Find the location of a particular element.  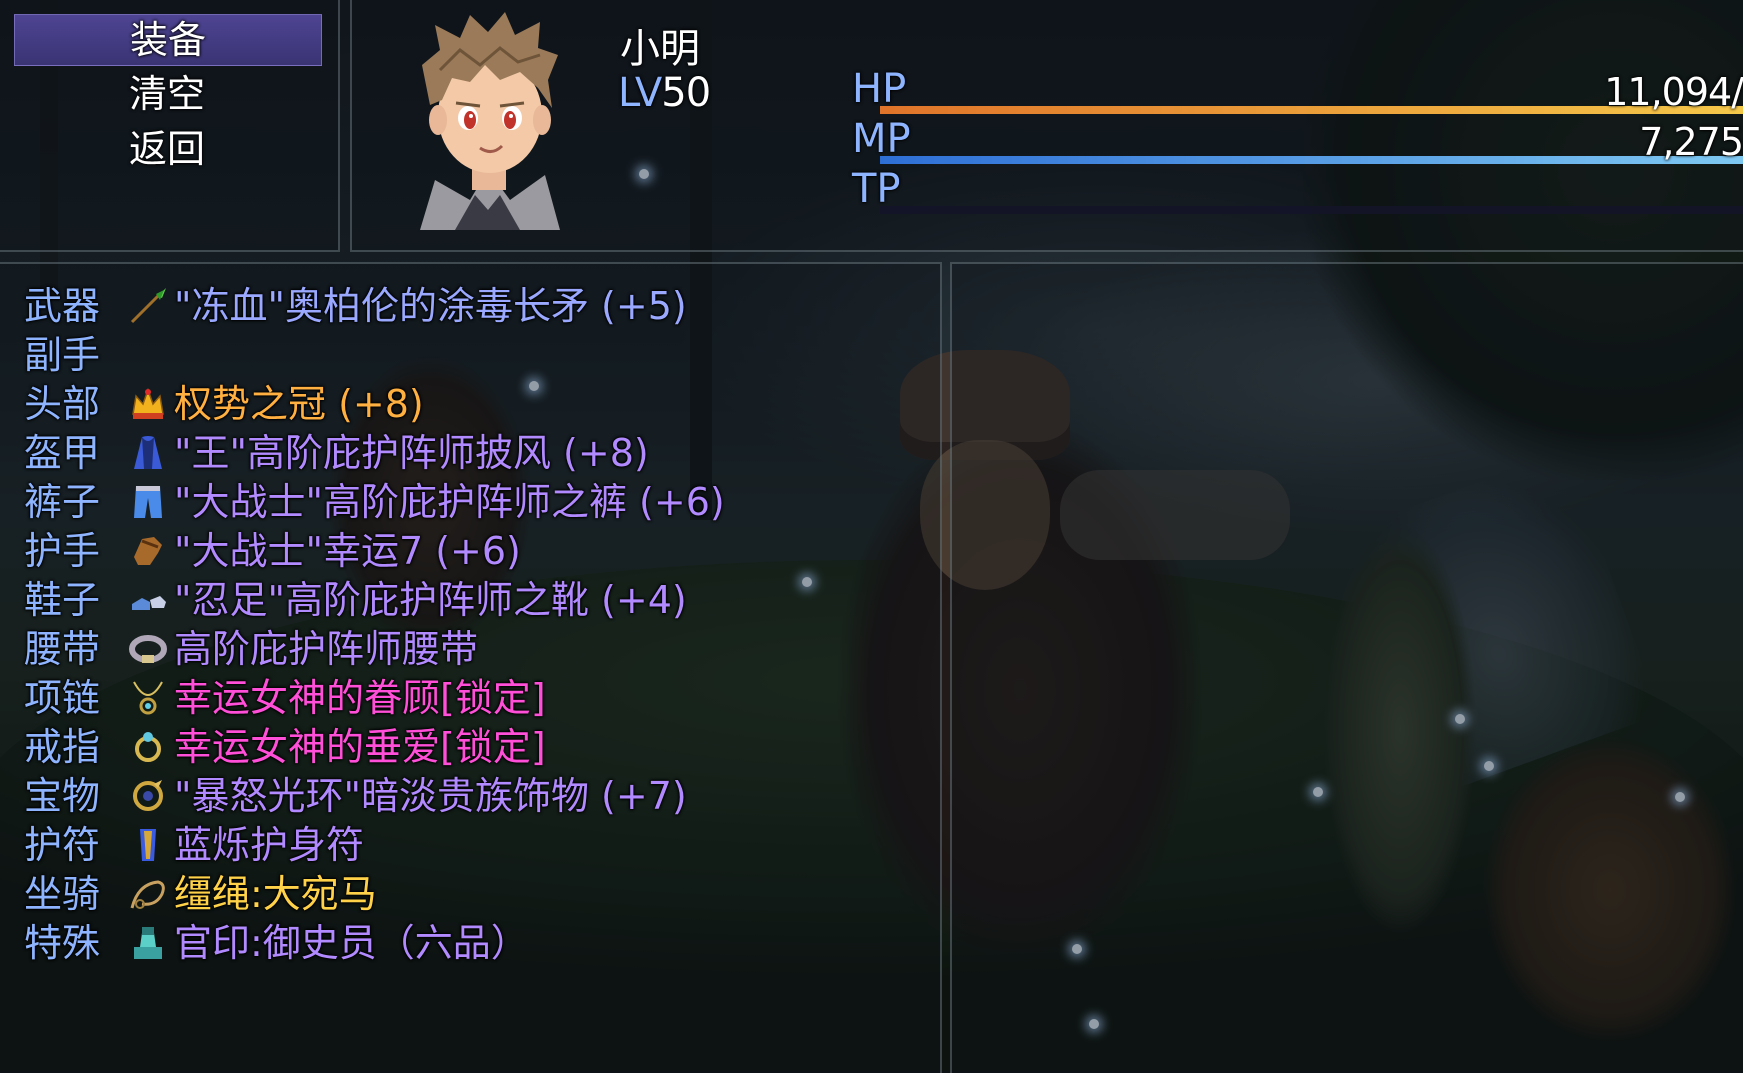

ring-icon is located at coordinates (148, 747).